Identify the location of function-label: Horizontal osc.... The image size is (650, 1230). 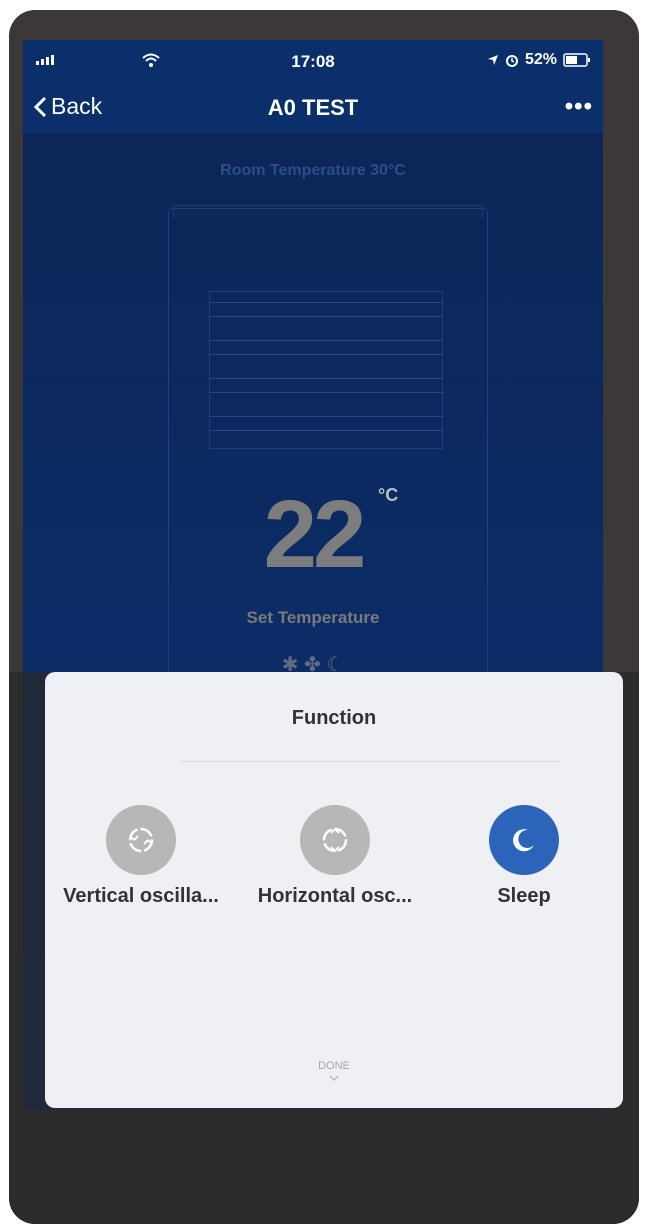
(335, 896).